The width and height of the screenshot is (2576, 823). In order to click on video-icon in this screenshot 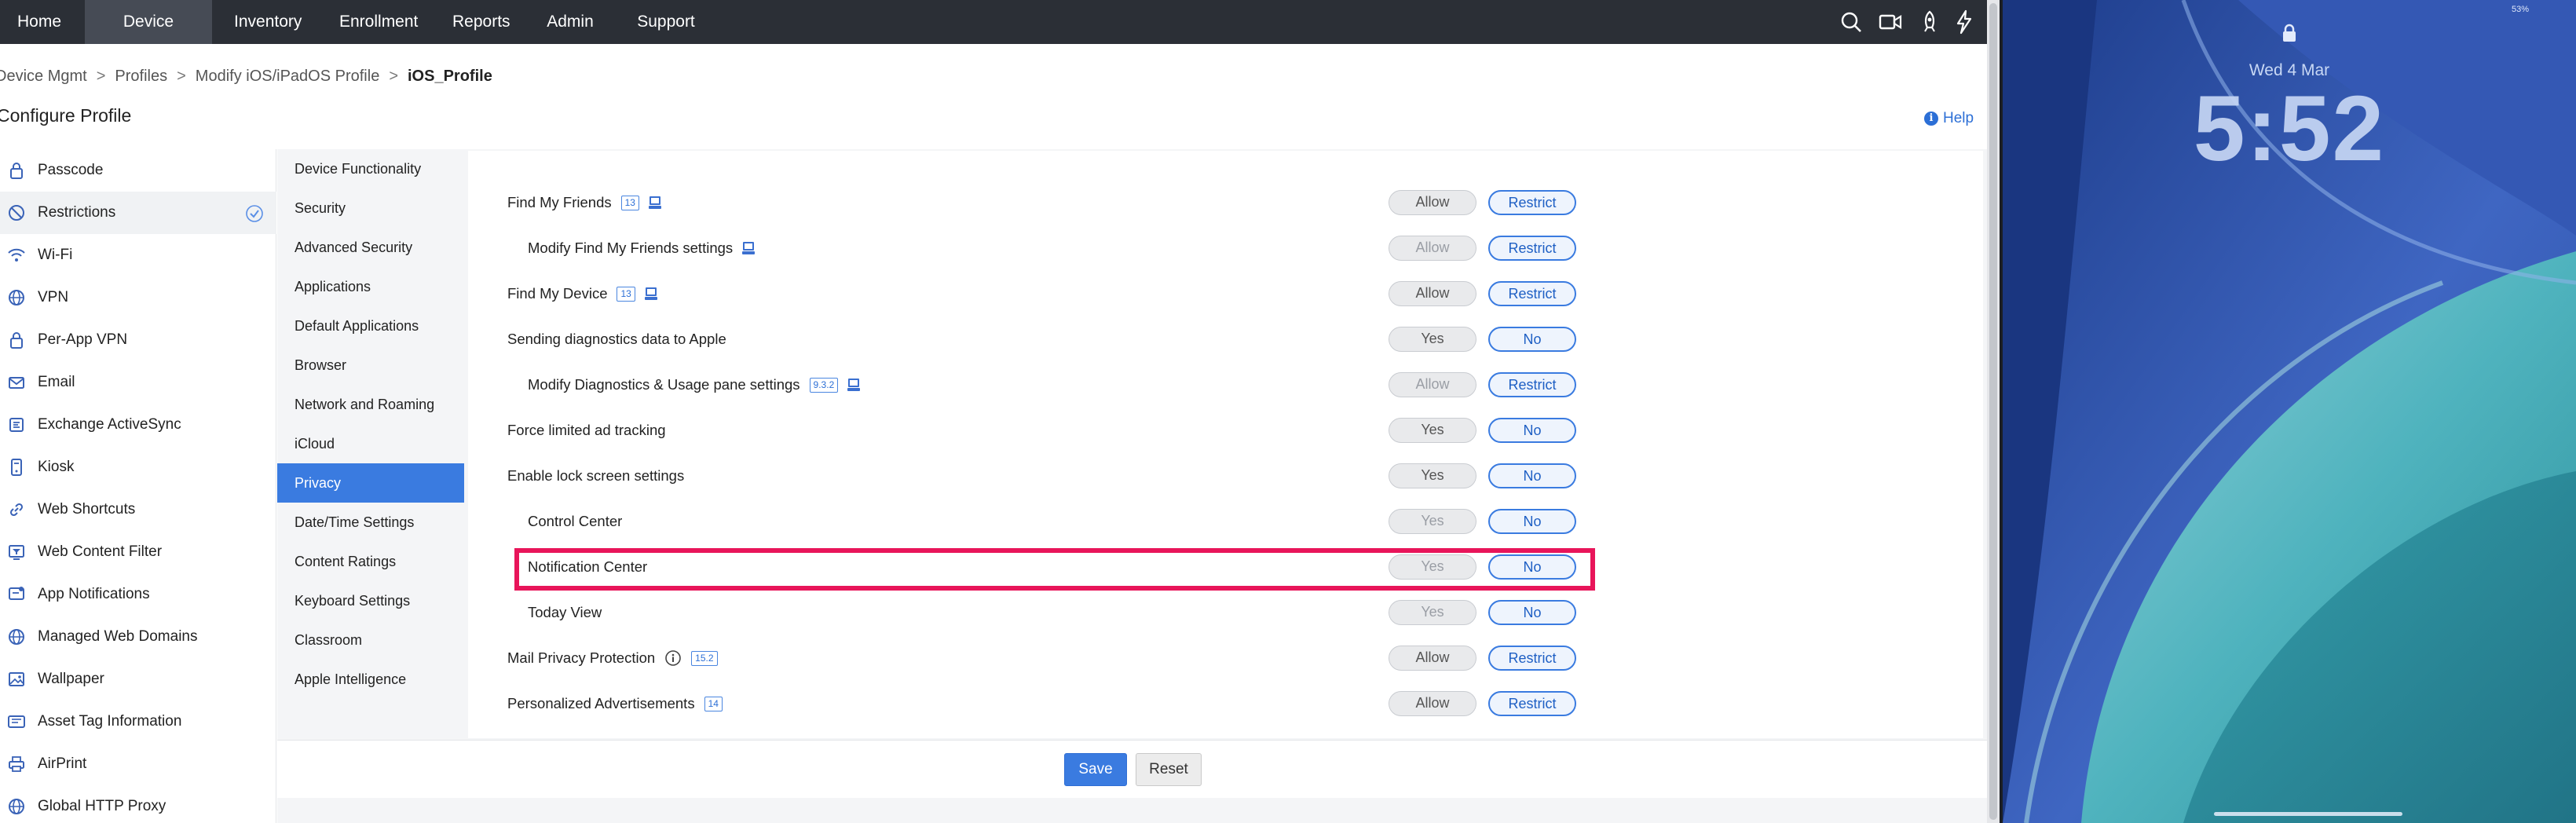, I will do `click(1891, 22)`.